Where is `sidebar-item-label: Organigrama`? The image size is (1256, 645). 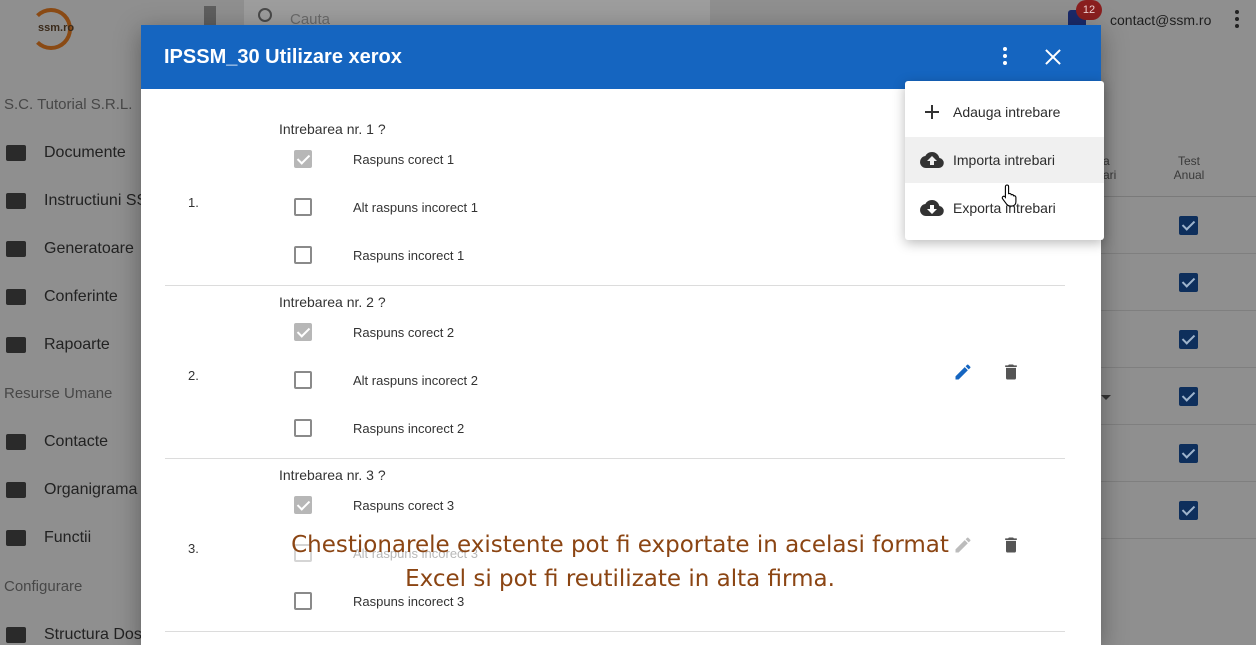 sidebar-item-label: Organigrama is located at coordinates (91, 489).